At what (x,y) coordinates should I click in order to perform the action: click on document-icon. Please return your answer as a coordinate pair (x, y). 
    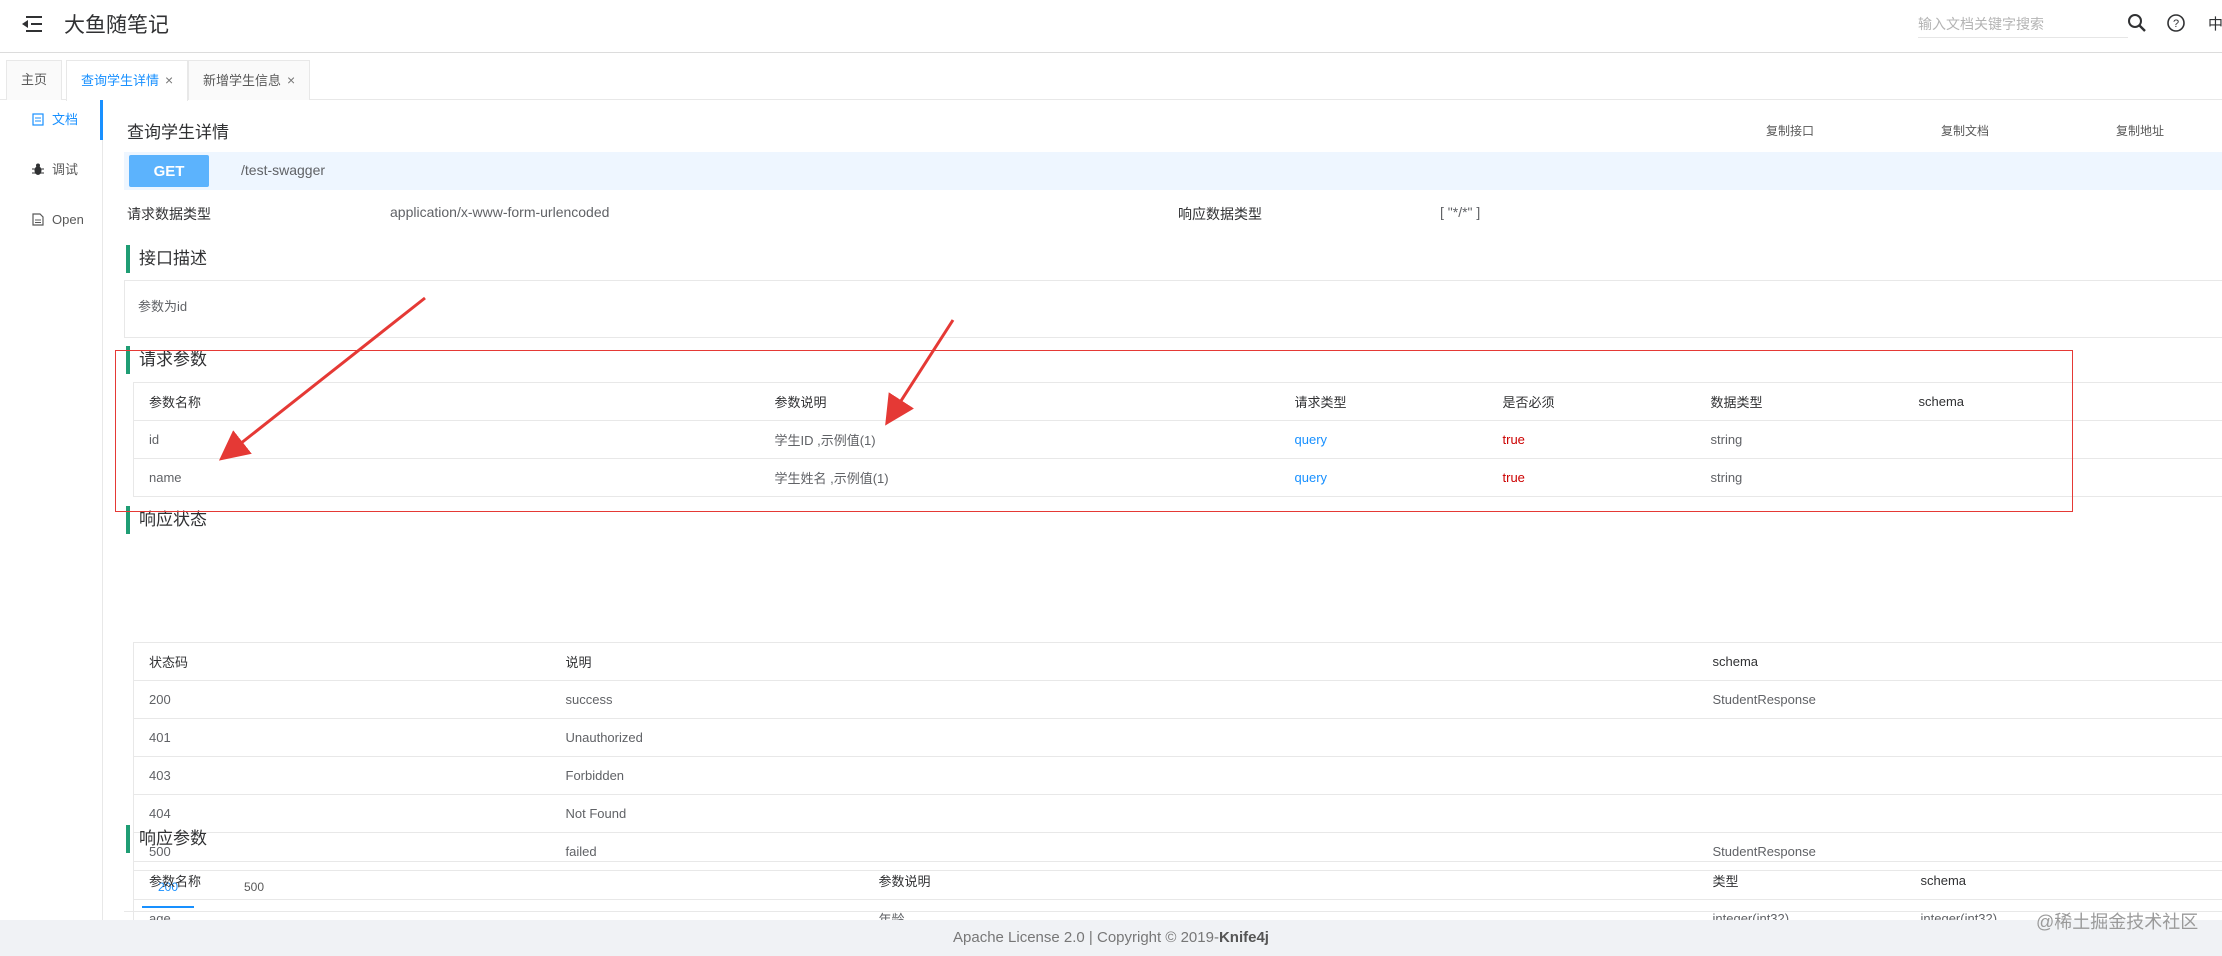
    Looking at the image, I should click on (38, 119).